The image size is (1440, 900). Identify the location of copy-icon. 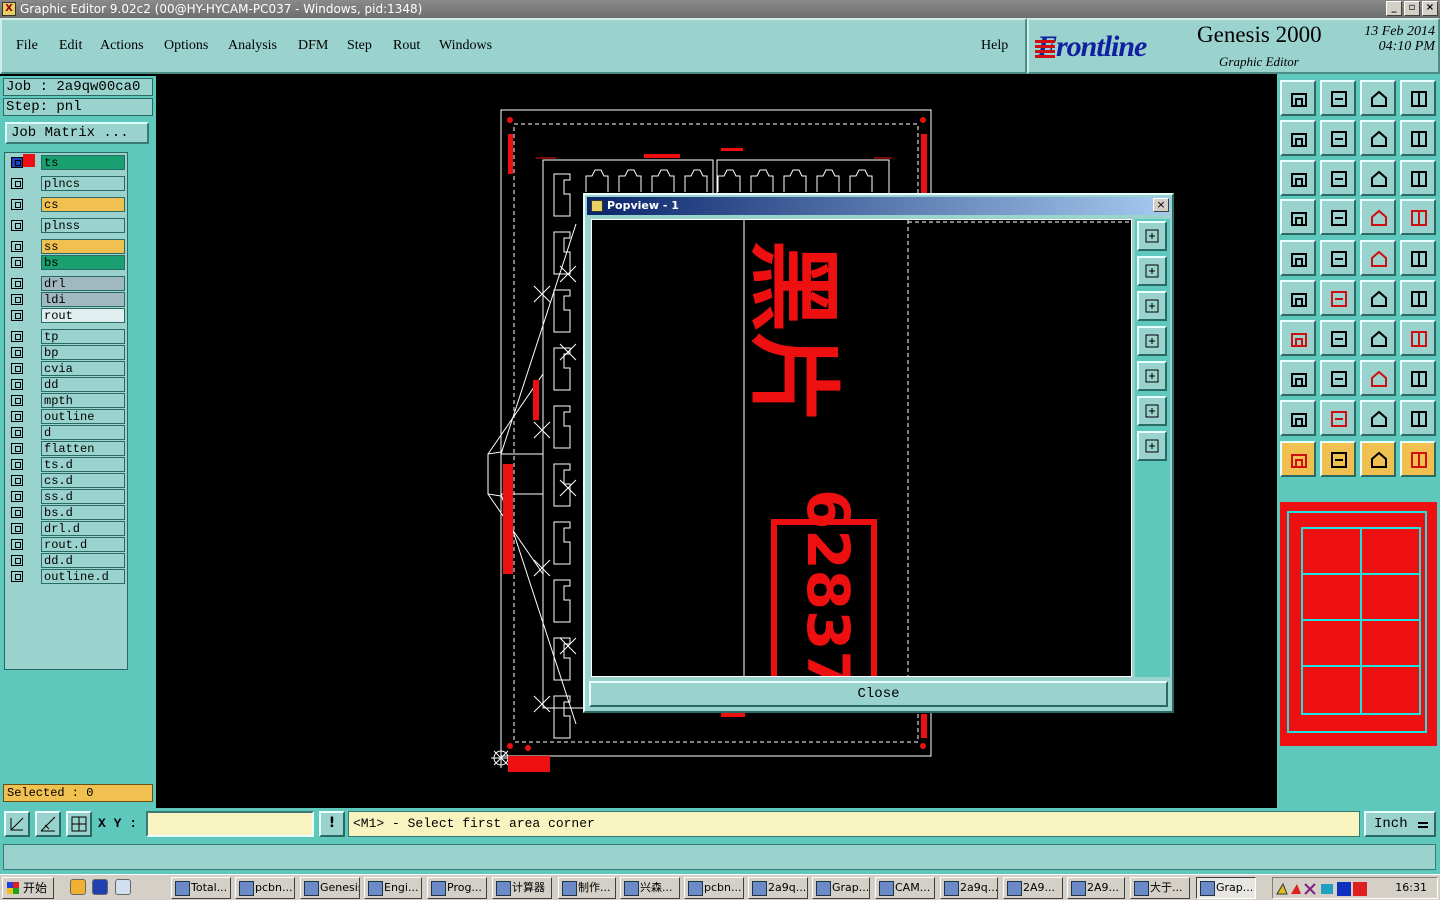
(1418, 298).